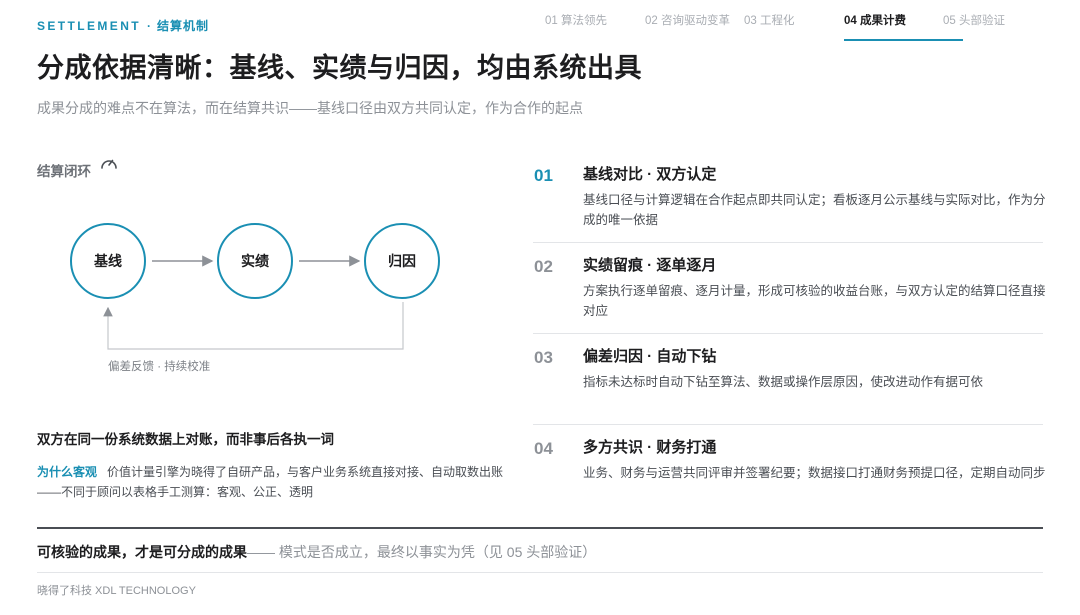 This screenshot has height=615, width=1080. Describe the element at coordinates (116, 591) in the screenshot. I see `footer-brand: 晓得了科技 XDL TECHNOLOGY` at that location.